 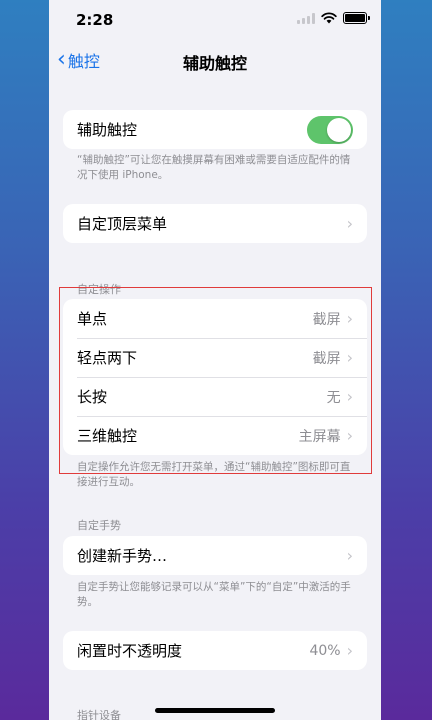 What do you see at coordinates (339, 129) in the screenshot?
I see `toggle-knob` at bounding box center [339, 129].